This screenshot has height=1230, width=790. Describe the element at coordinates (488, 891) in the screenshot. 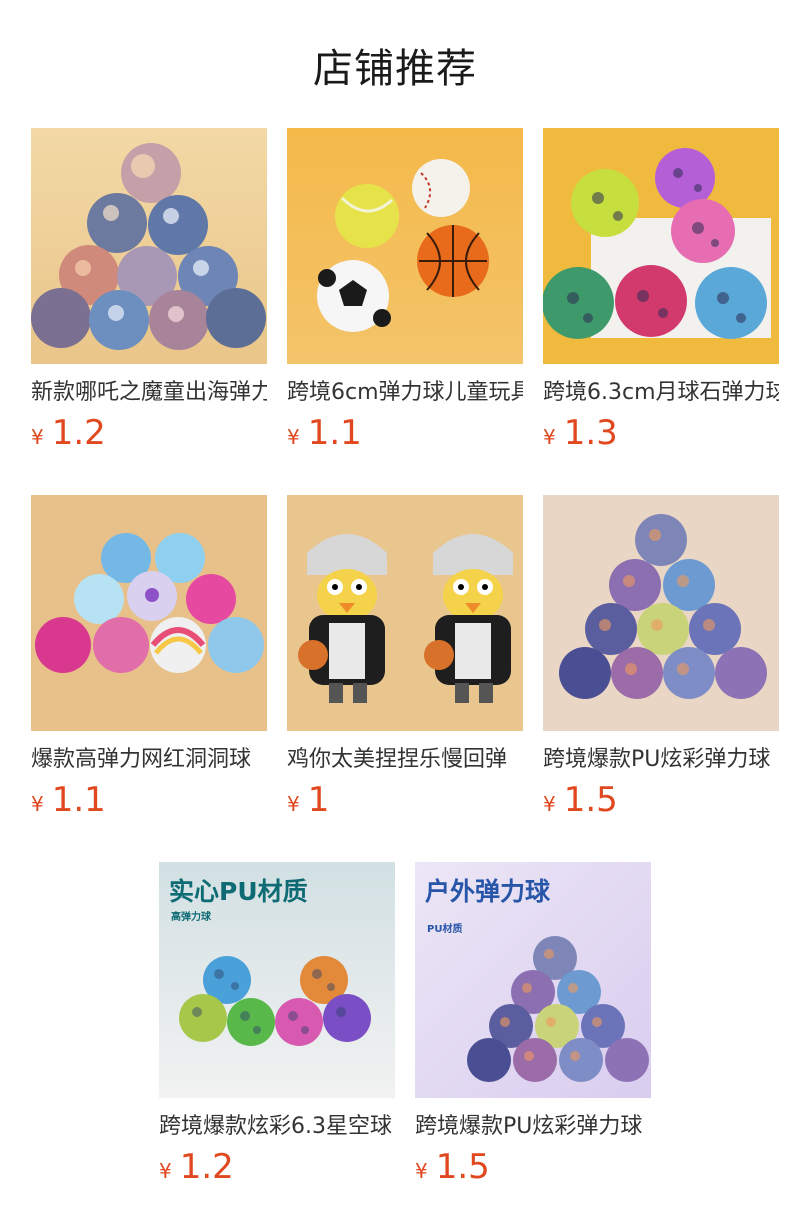

I see `image-headline: 户外弹力球` at that location.